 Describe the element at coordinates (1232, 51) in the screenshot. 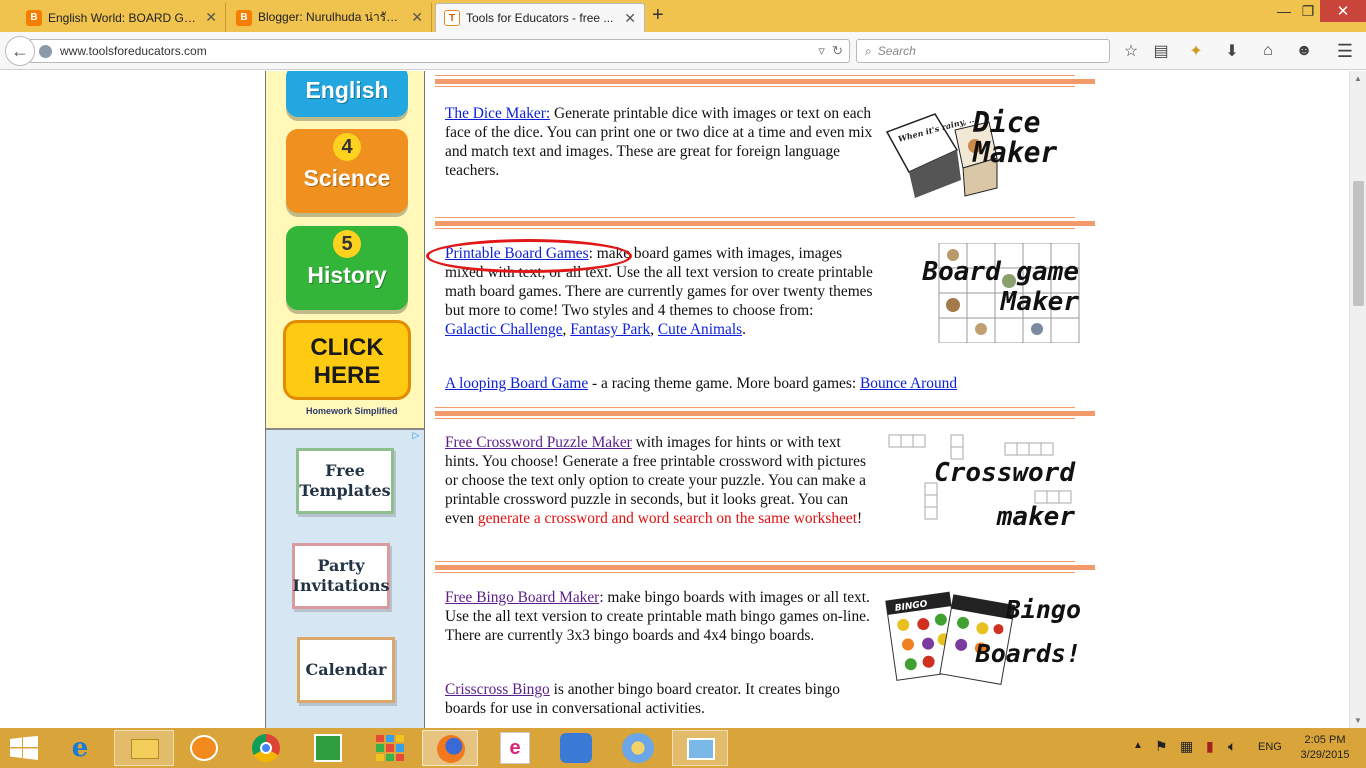

I see `download-icon: ⬇` at that location.